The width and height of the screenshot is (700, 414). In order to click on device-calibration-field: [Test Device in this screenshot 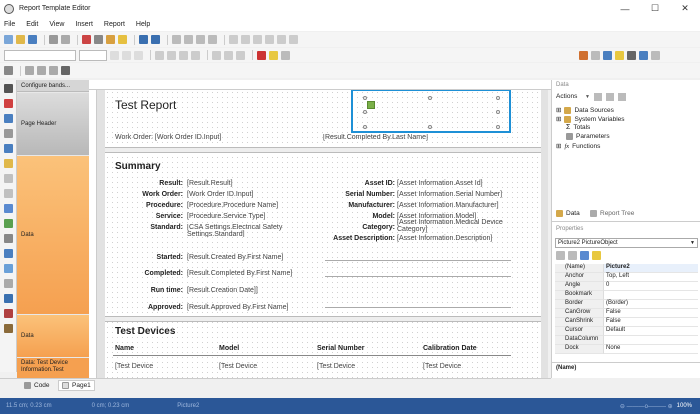, I will do `click(442, 366)`.